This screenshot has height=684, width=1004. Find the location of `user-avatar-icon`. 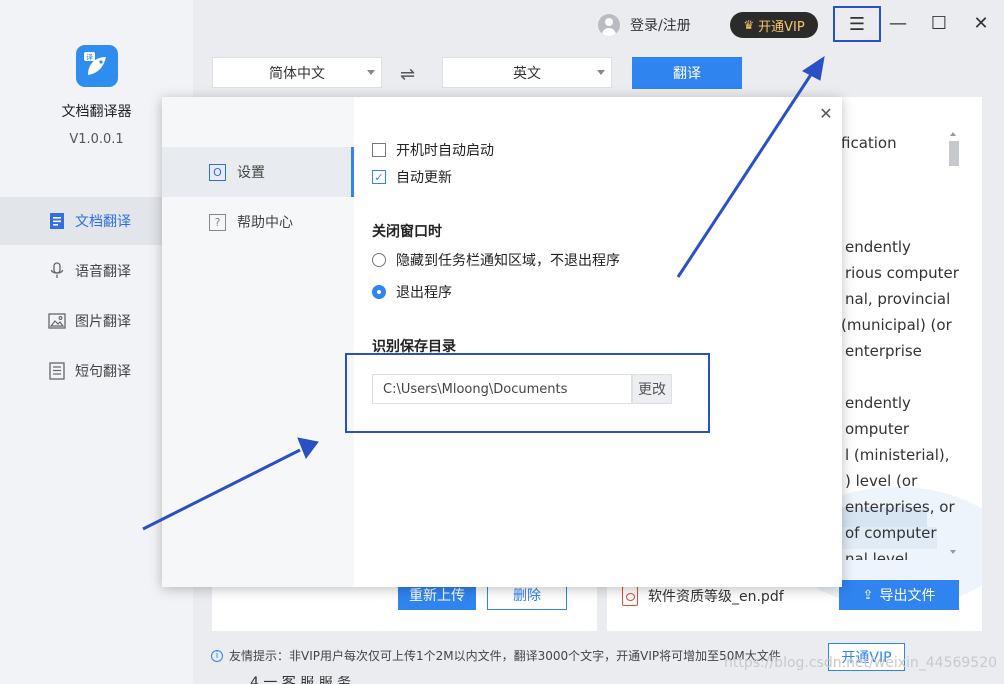

user-avatar-icon is located at coordinates (609, 25).